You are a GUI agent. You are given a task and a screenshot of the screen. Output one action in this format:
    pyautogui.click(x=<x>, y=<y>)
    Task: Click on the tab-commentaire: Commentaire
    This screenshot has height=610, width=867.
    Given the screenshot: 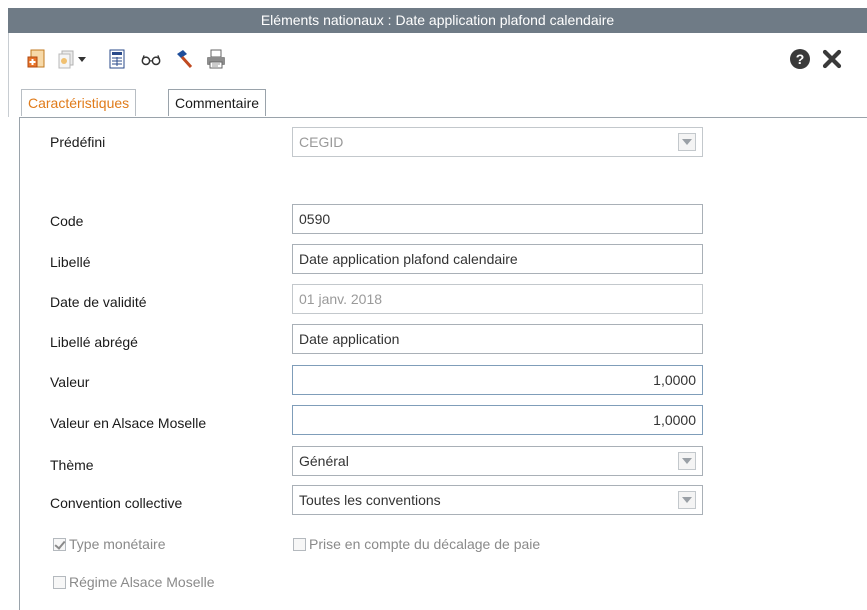 What is the action you would take?
    pyautogui.click(x=217, y=102)
    